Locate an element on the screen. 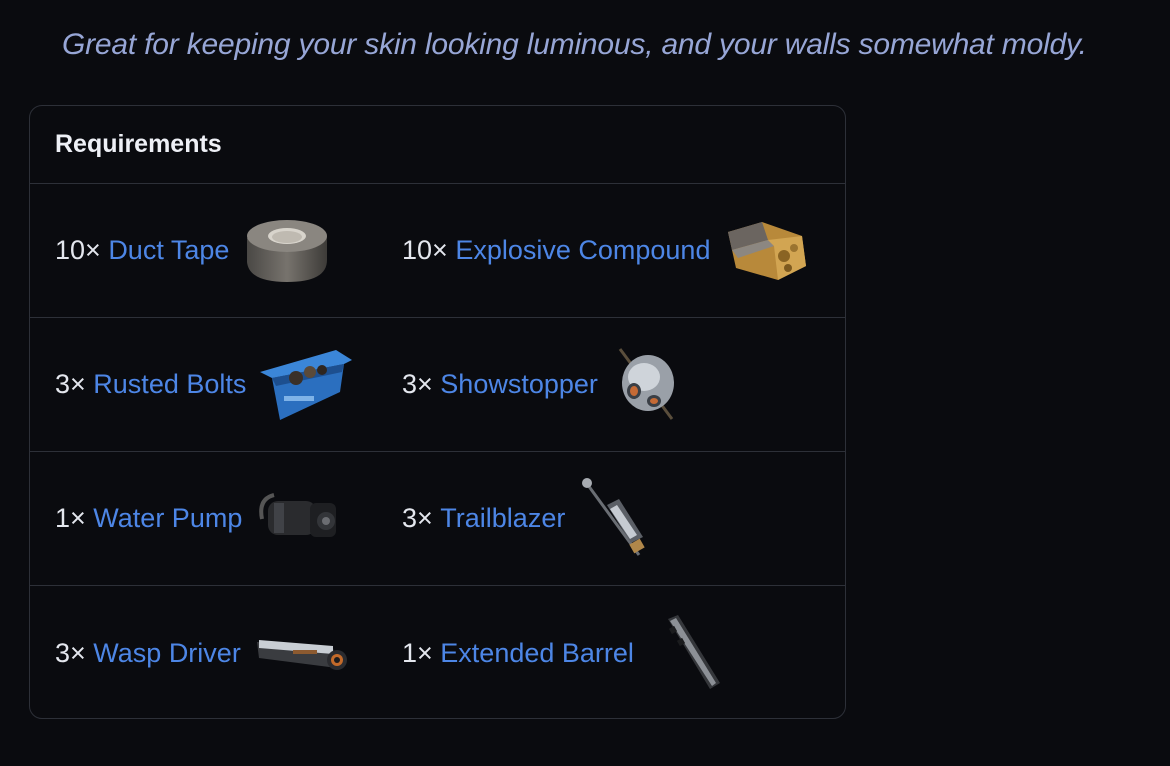 This screenshot has width=1170, height=766. requirement-item: 1× Water Pump is located at coordinates (200, 518).